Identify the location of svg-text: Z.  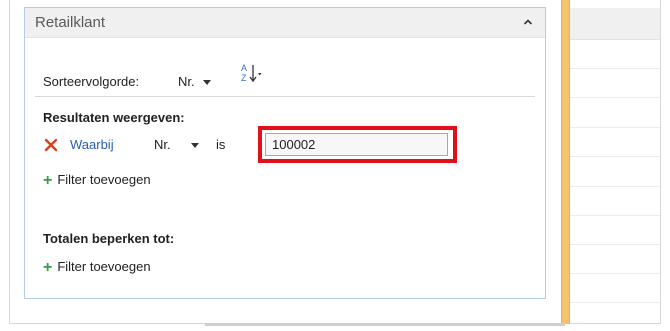
(244, 78).